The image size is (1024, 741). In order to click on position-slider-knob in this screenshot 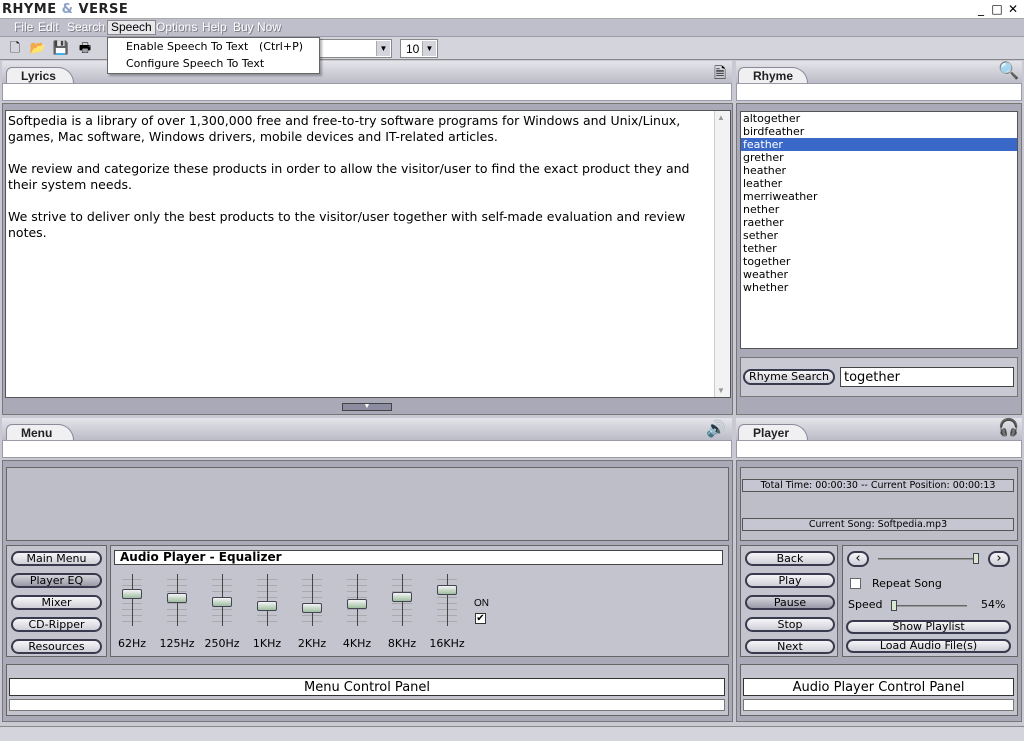, I will do `click(976, 558)`.